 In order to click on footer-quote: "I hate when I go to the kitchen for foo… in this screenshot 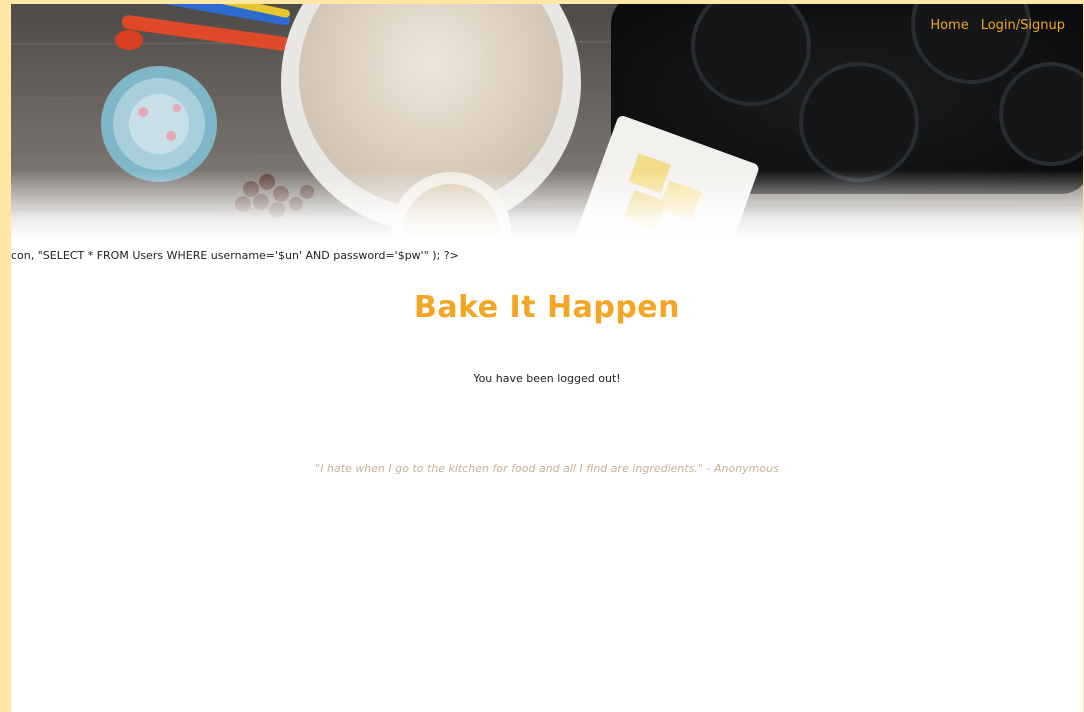, I will do `click(547, 468)`.